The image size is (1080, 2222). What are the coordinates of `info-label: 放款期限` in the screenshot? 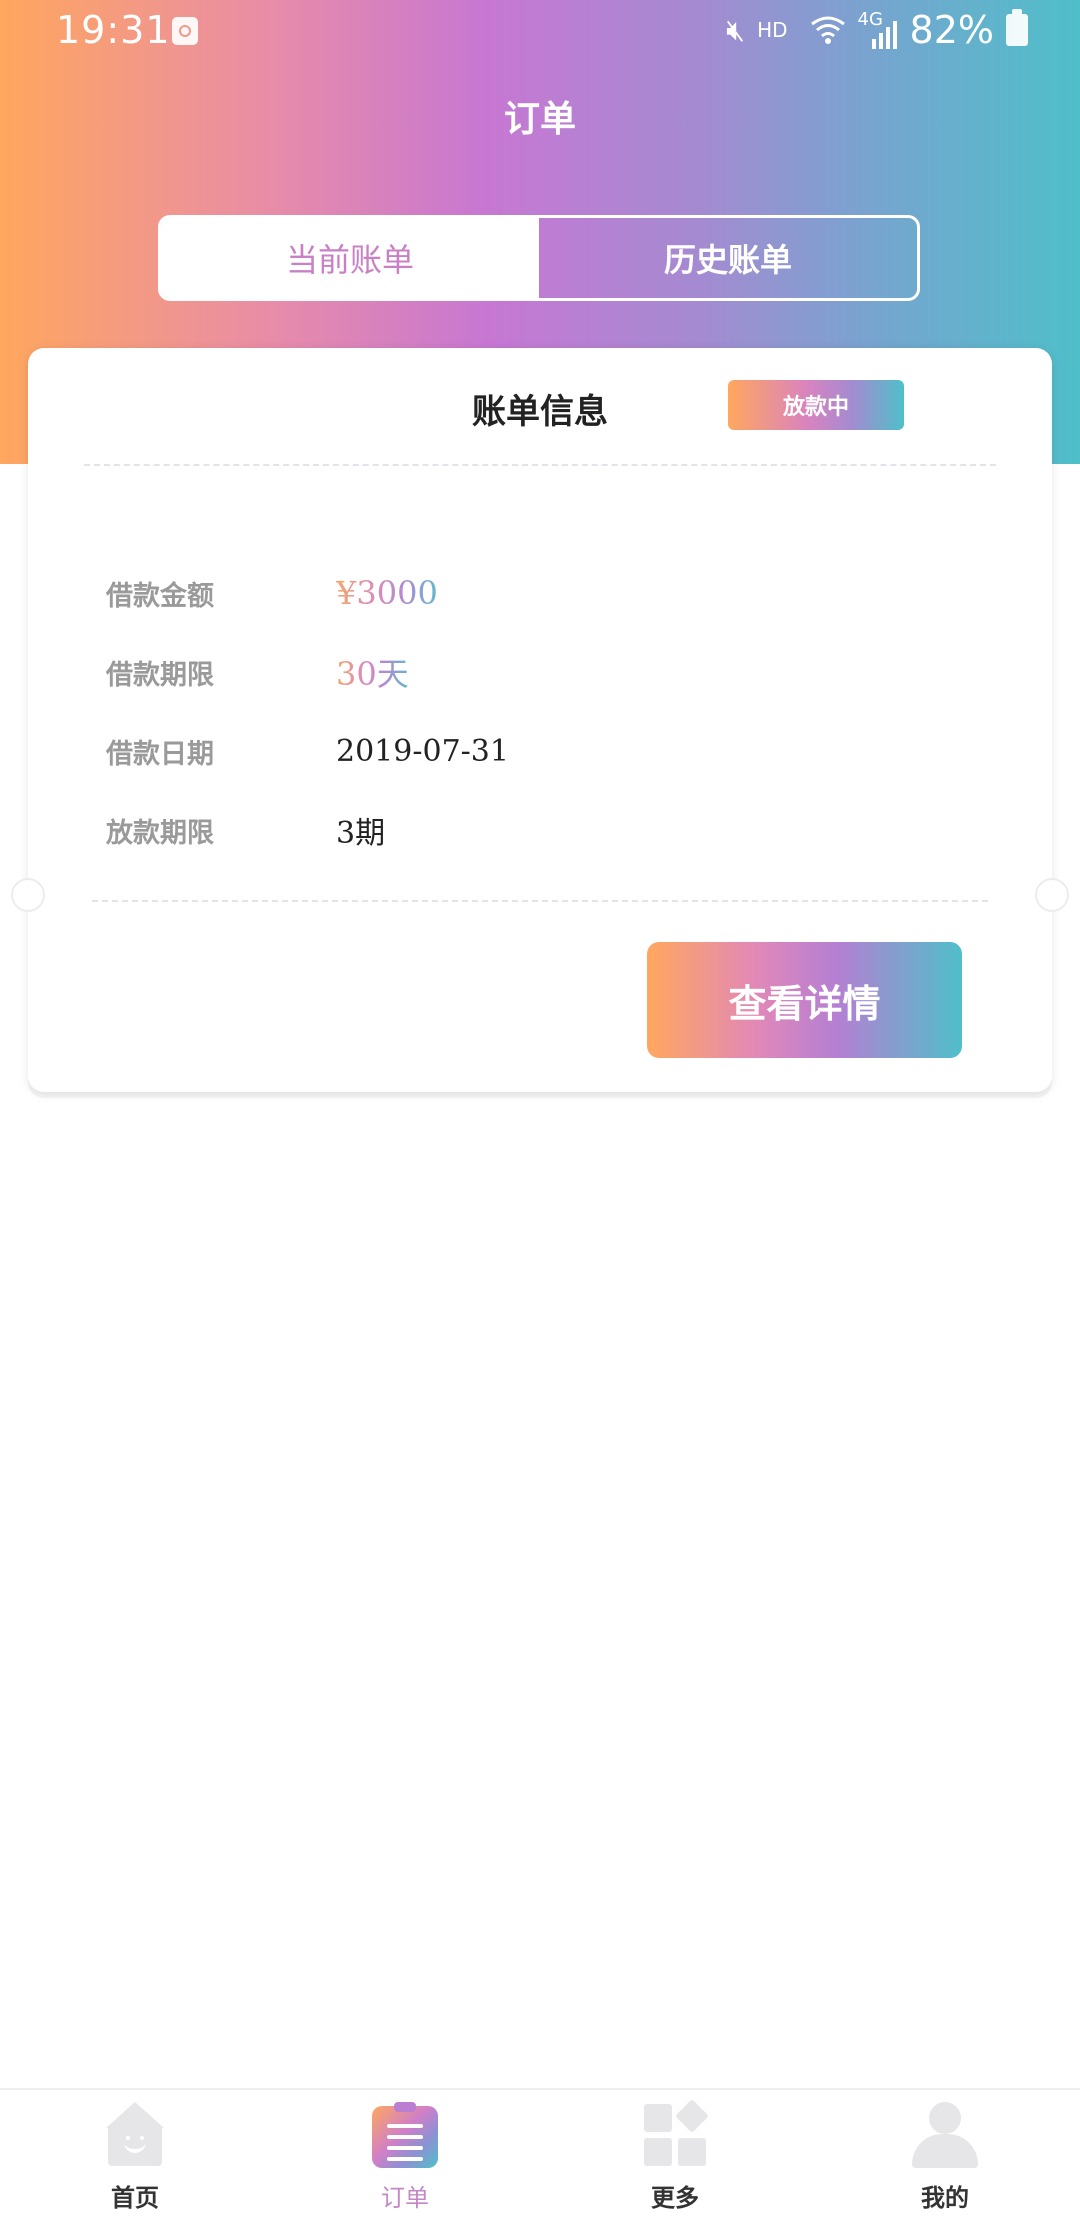 It's located at (160, 833).